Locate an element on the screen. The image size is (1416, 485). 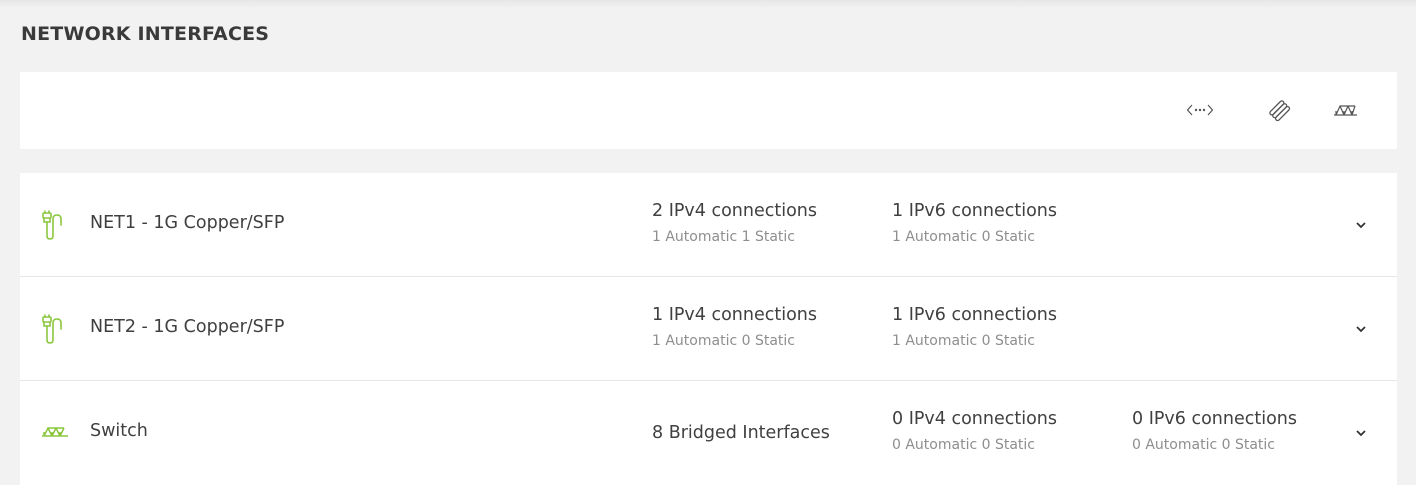
section-title: NETWORK INTERFACES is located at coordinates (145, 34).